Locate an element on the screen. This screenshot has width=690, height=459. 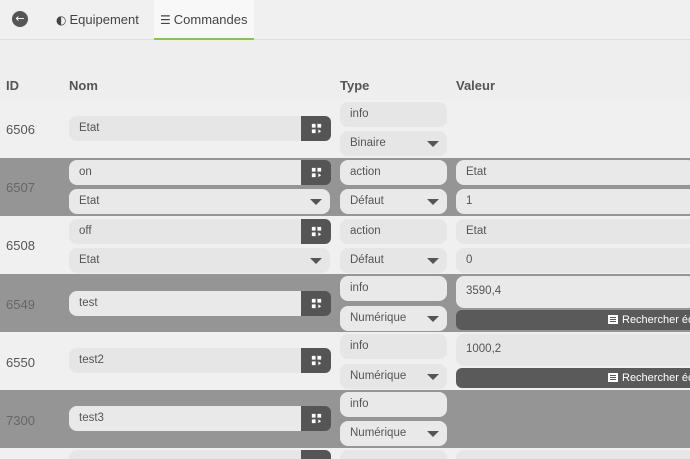
arrow-left-icon: ← is located at coordinates (20, 19).